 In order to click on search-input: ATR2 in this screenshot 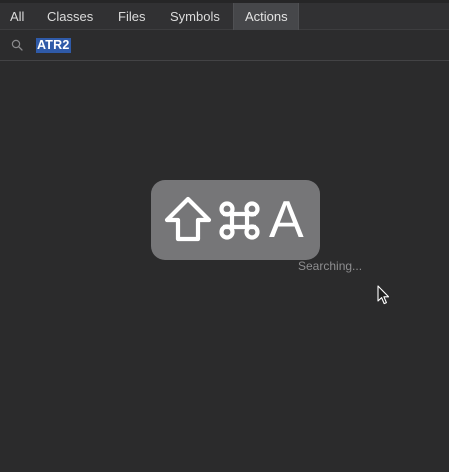, I will do `click(53, 45)`.